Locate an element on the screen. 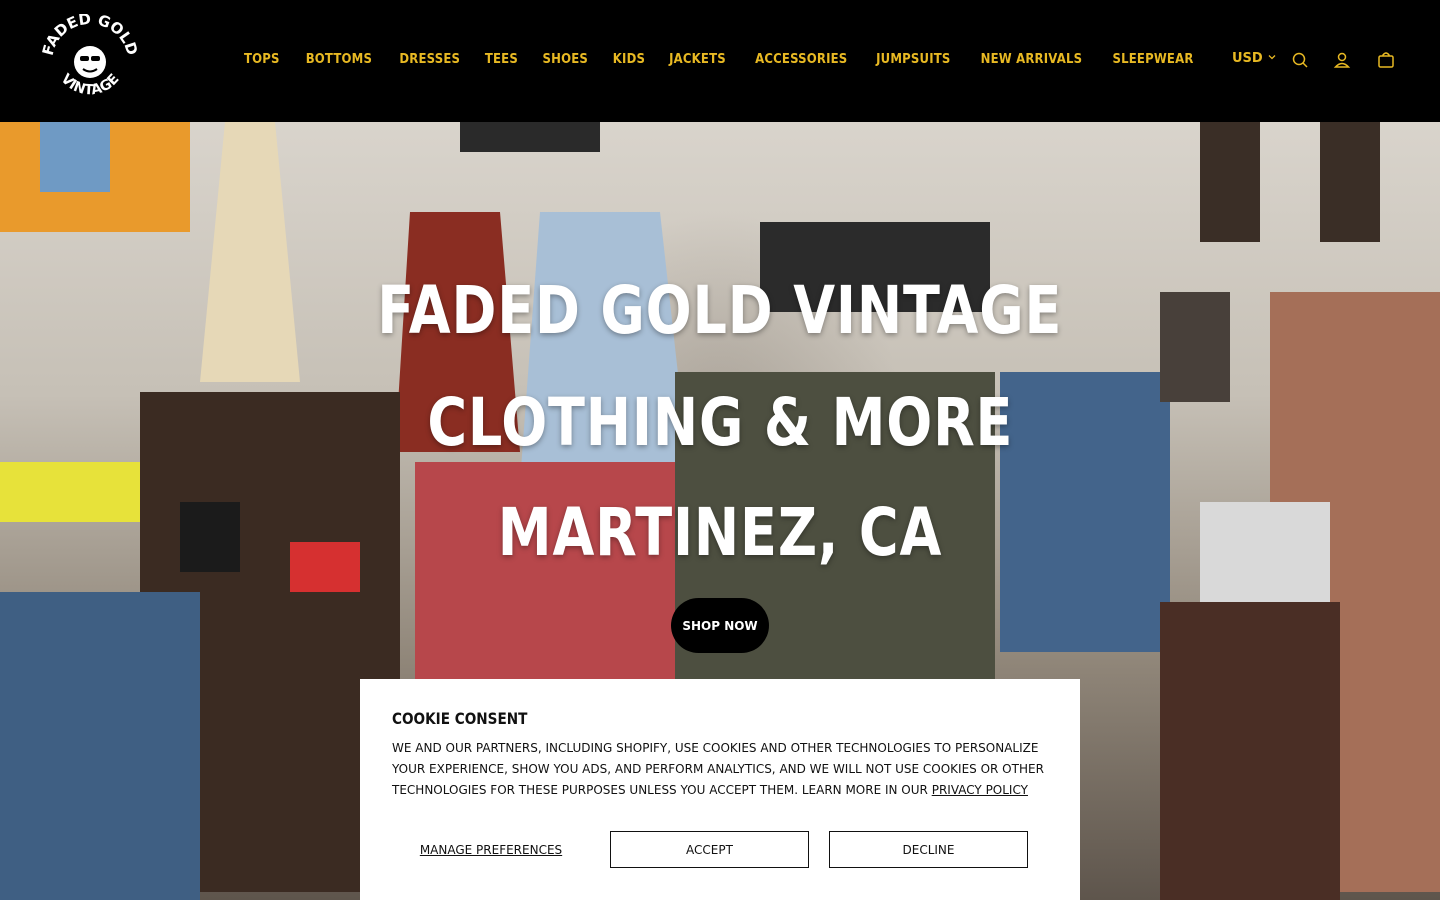 The width and height of the screenshot is (1440, 900). manage-preferences-button: MANAGE PREFERENCES is located at coordinates (491, 849).